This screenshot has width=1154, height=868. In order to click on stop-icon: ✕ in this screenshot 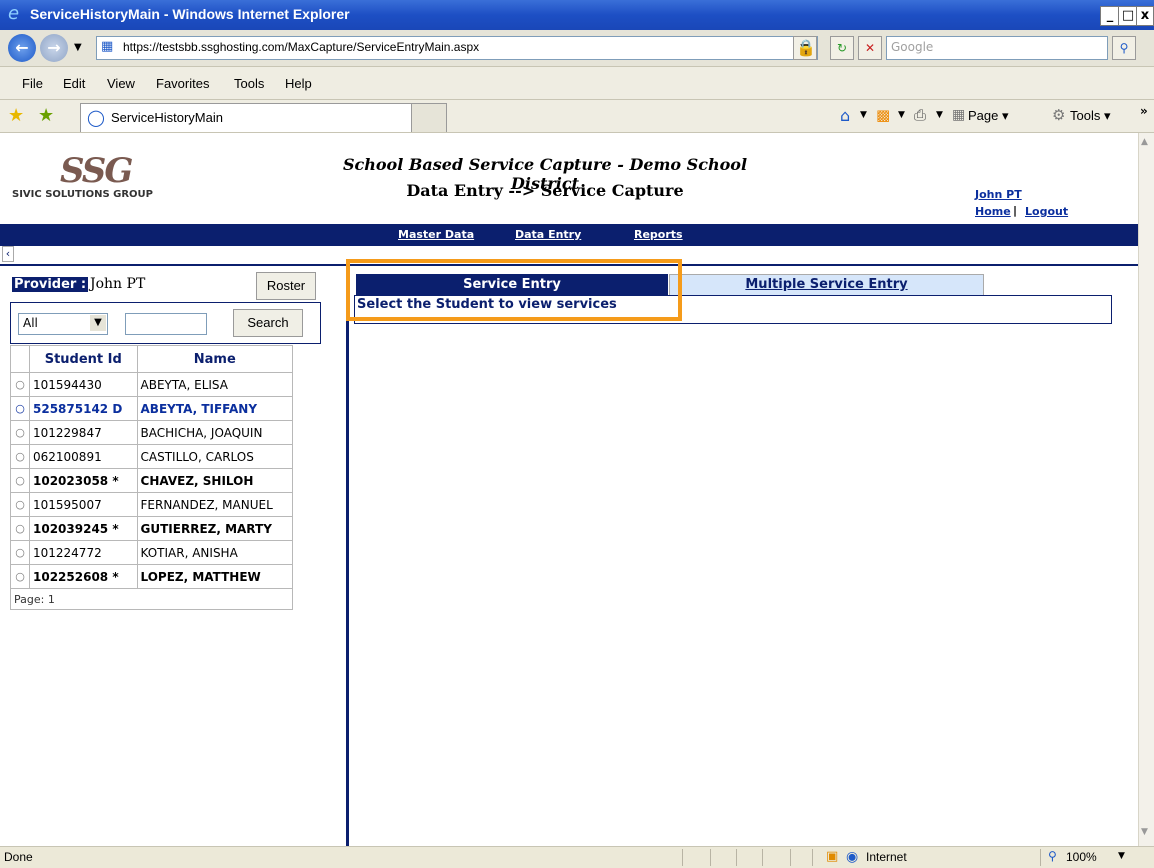, I will do `click(870, 48)`.